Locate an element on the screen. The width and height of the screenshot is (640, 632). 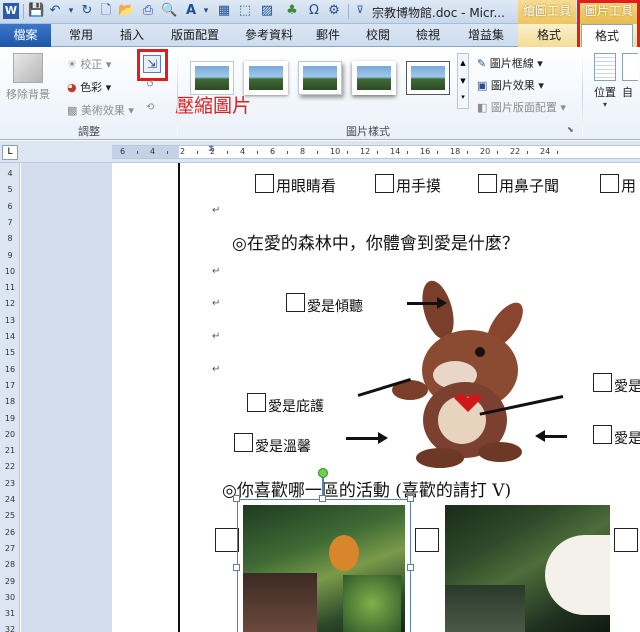
change-picture-icon: ↺ is located at coordinates (150, 84).